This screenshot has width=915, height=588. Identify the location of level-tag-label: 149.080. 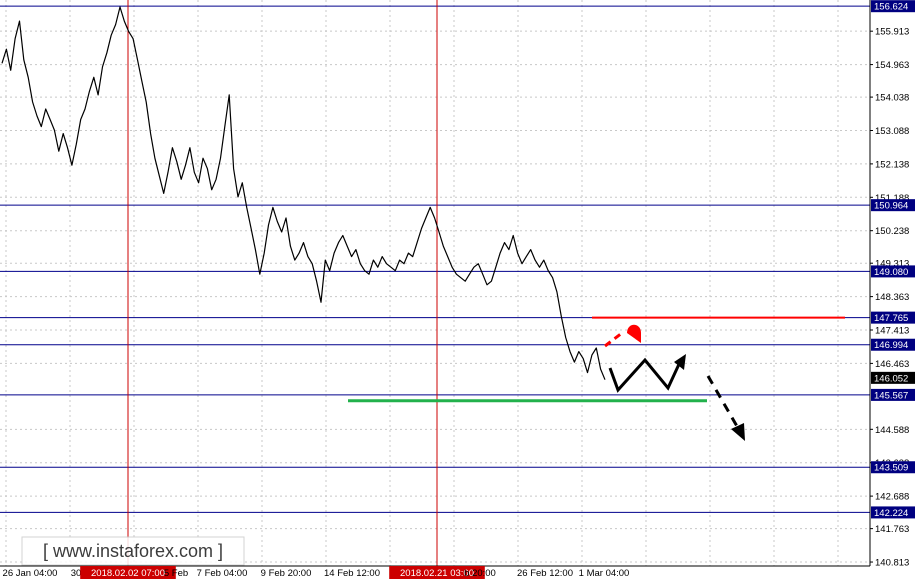
(891, 272).